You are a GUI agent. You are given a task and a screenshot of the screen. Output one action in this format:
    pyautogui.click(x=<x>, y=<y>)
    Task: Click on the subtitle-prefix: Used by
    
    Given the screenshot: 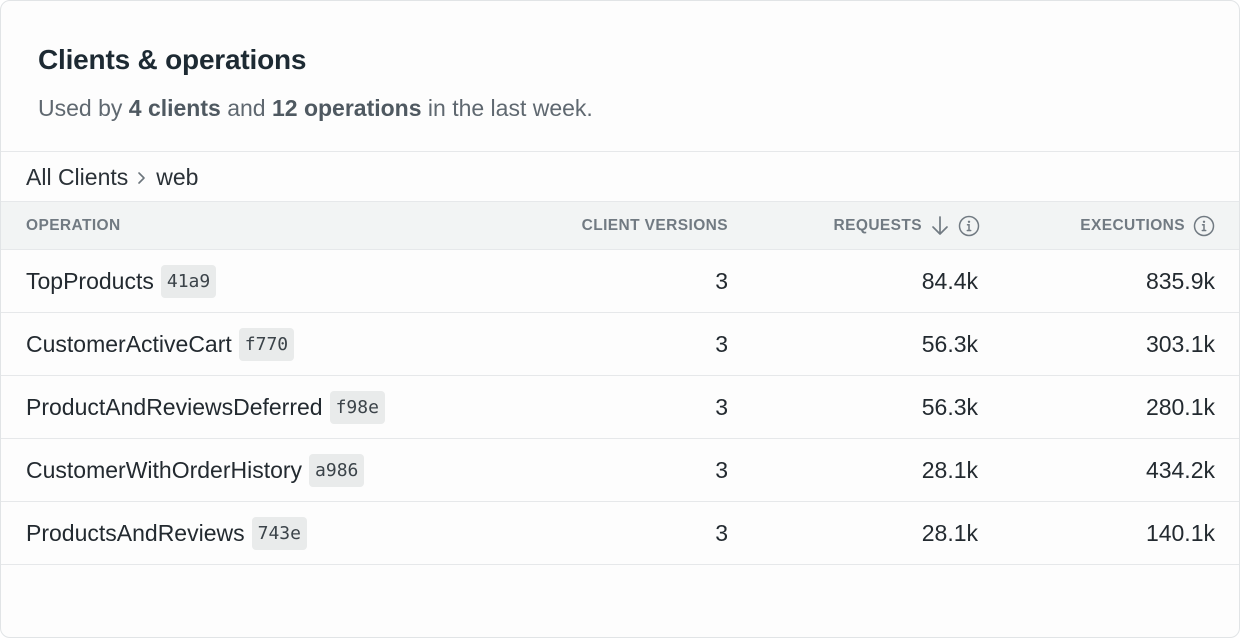 What is the action you would take?
    pyautogui.click(x=80, y=108)
    